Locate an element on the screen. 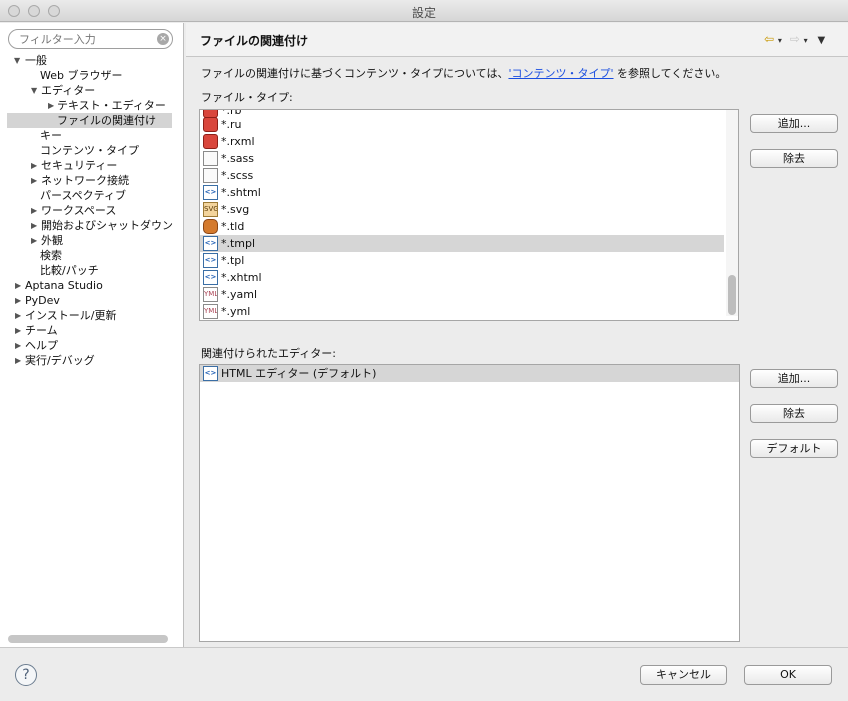  file-types-label: ファイル・タイプ: is located at coordinates (247, 97).